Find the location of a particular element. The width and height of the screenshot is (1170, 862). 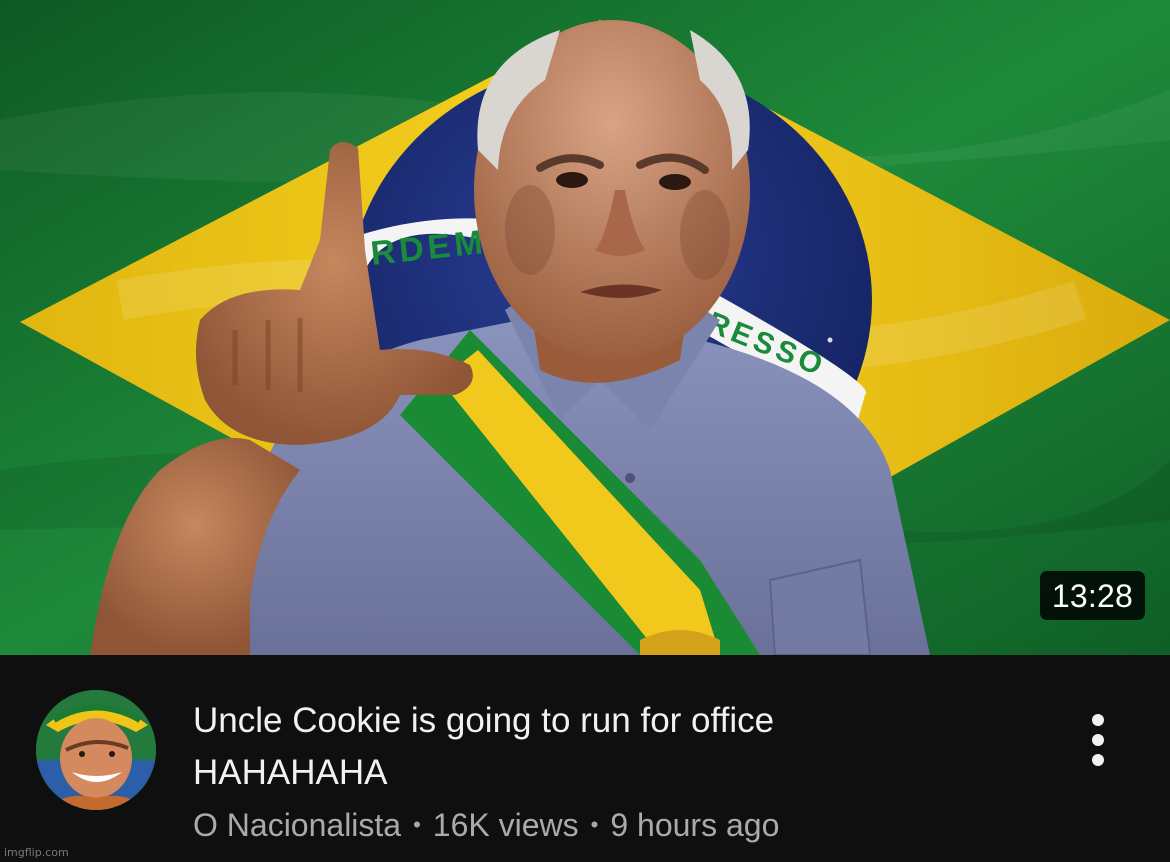

channel-name: O Nacionalista is located at coordinates (297, 825).